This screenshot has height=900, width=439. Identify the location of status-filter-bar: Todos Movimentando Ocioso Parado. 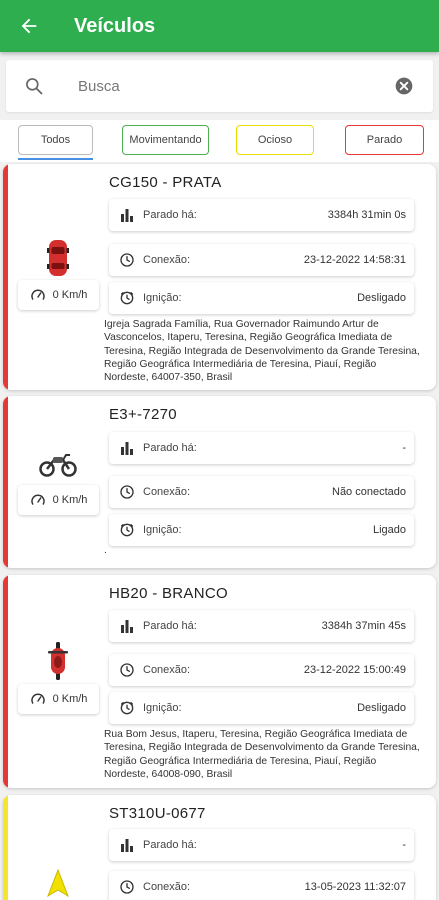
(219, 141).